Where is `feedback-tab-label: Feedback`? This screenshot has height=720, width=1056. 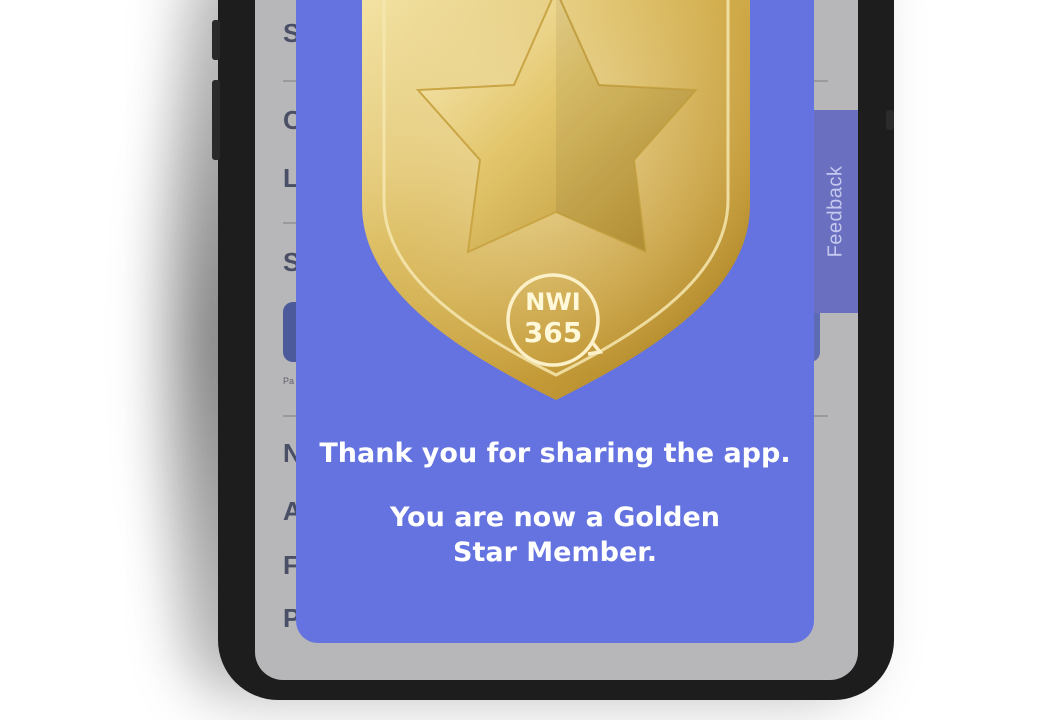 feedback-tab-label: Feedback is located at coordinates (835, 211).